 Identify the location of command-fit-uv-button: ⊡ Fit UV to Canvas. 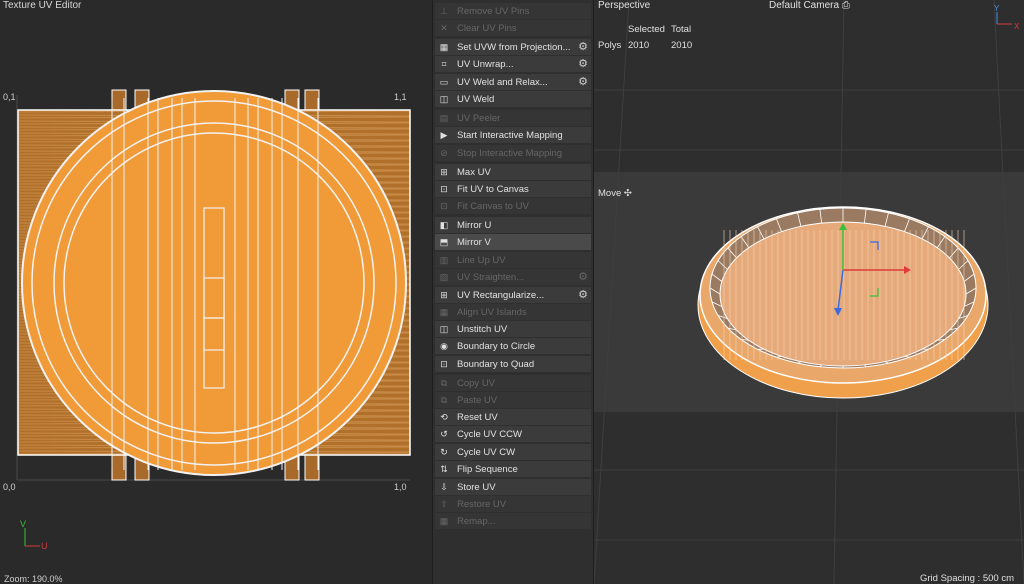
(513, 189).